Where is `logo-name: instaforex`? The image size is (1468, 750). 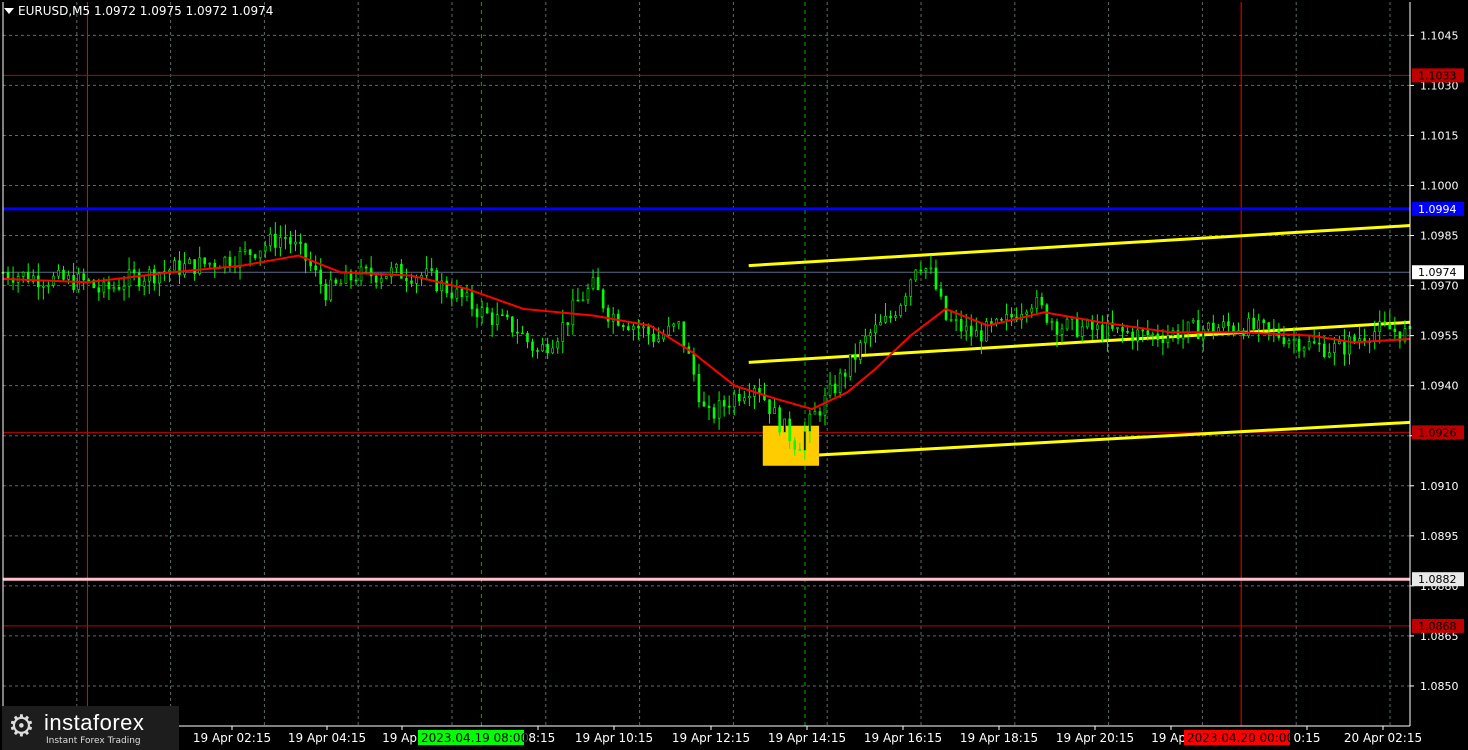 logo-name: instaforex is located at coordinates (94, 722).